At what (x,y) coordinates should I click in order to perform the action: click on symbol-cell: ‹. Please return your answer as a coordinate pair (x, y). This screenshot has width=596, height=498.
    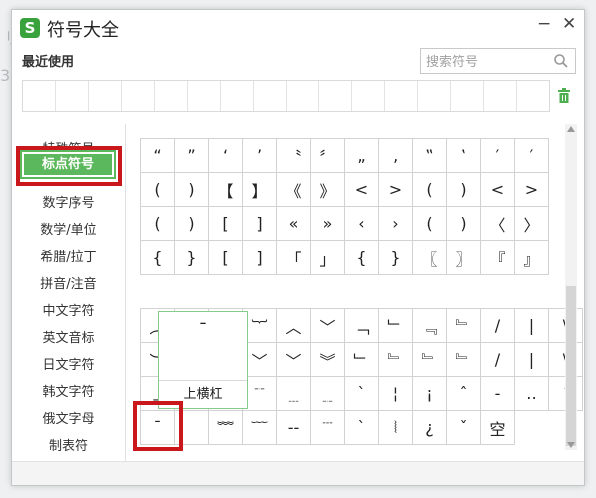
    Looking at the image, I should click on (362, 224).